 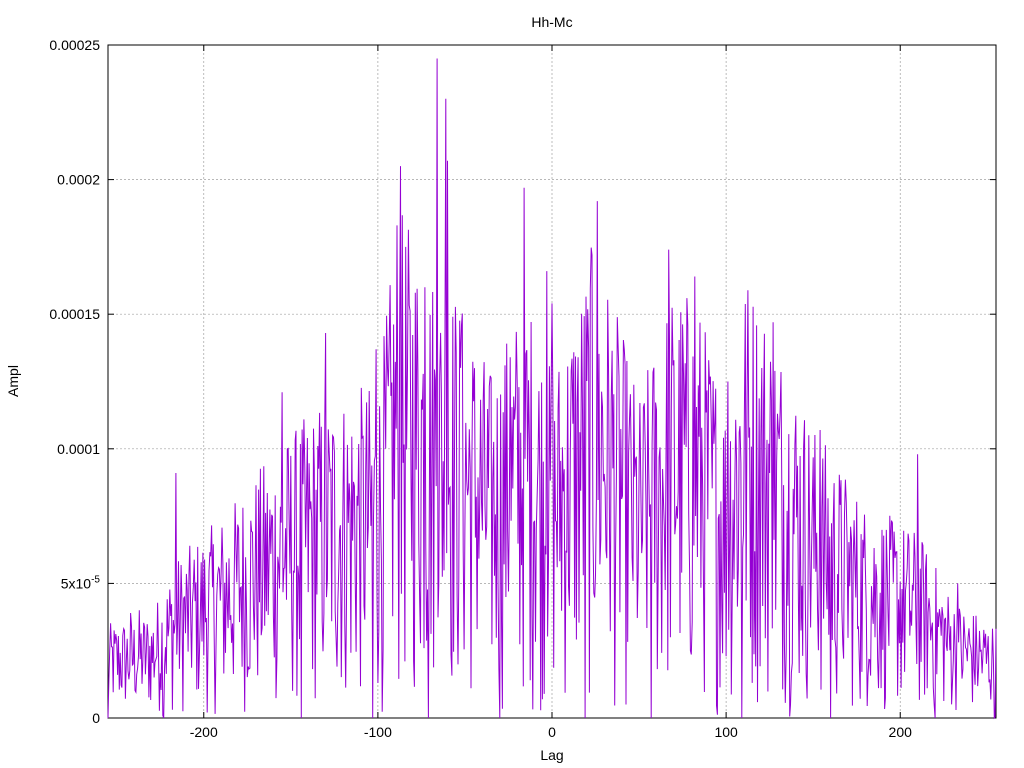 I want to click on y-tick-label: 0.00015, so click(x=74, y=314).